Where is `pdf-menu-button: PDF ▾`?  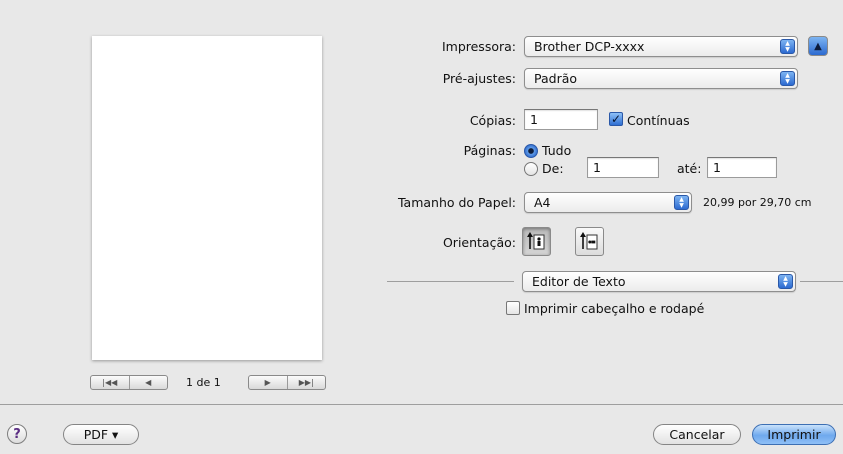 pdf-menu-button: PDF ▾ is located at coordinates (101, 434).